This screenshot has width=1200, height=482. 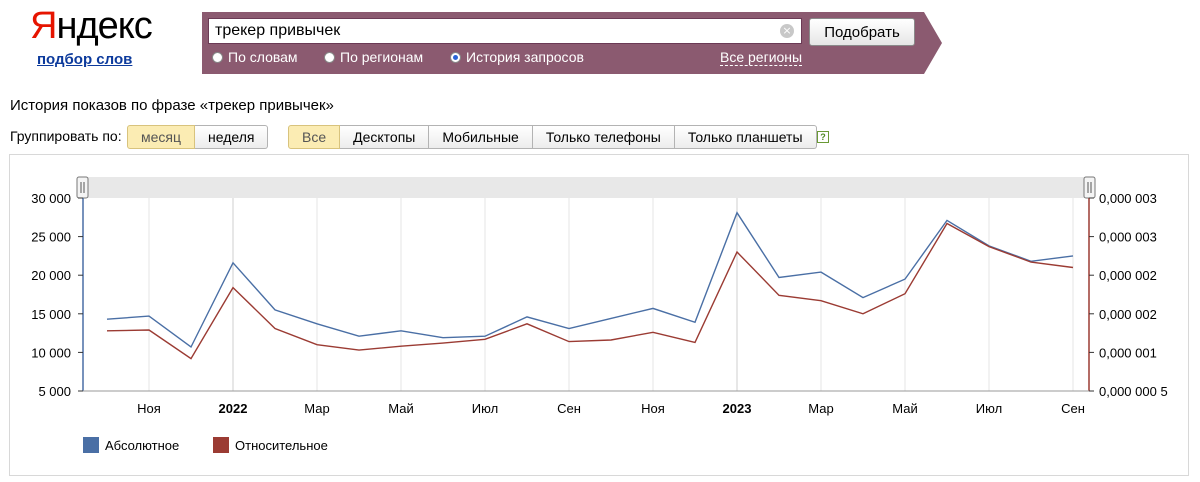 What do you see at coordinates (787, 31) in the screenshot?
I see `close-circle-icon: ×` at bounding box center [787, 31].